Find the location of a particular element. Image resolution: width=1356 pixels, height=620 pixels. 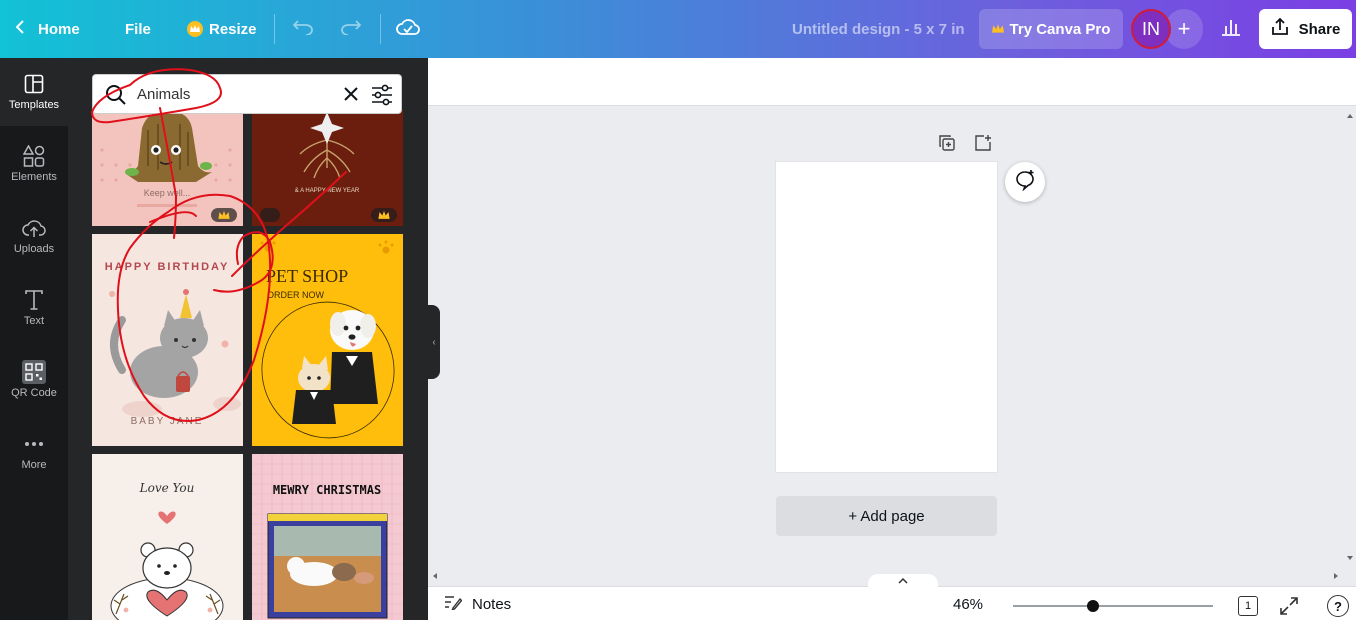

help-icon: ? is located at coordinates (1338, 606).